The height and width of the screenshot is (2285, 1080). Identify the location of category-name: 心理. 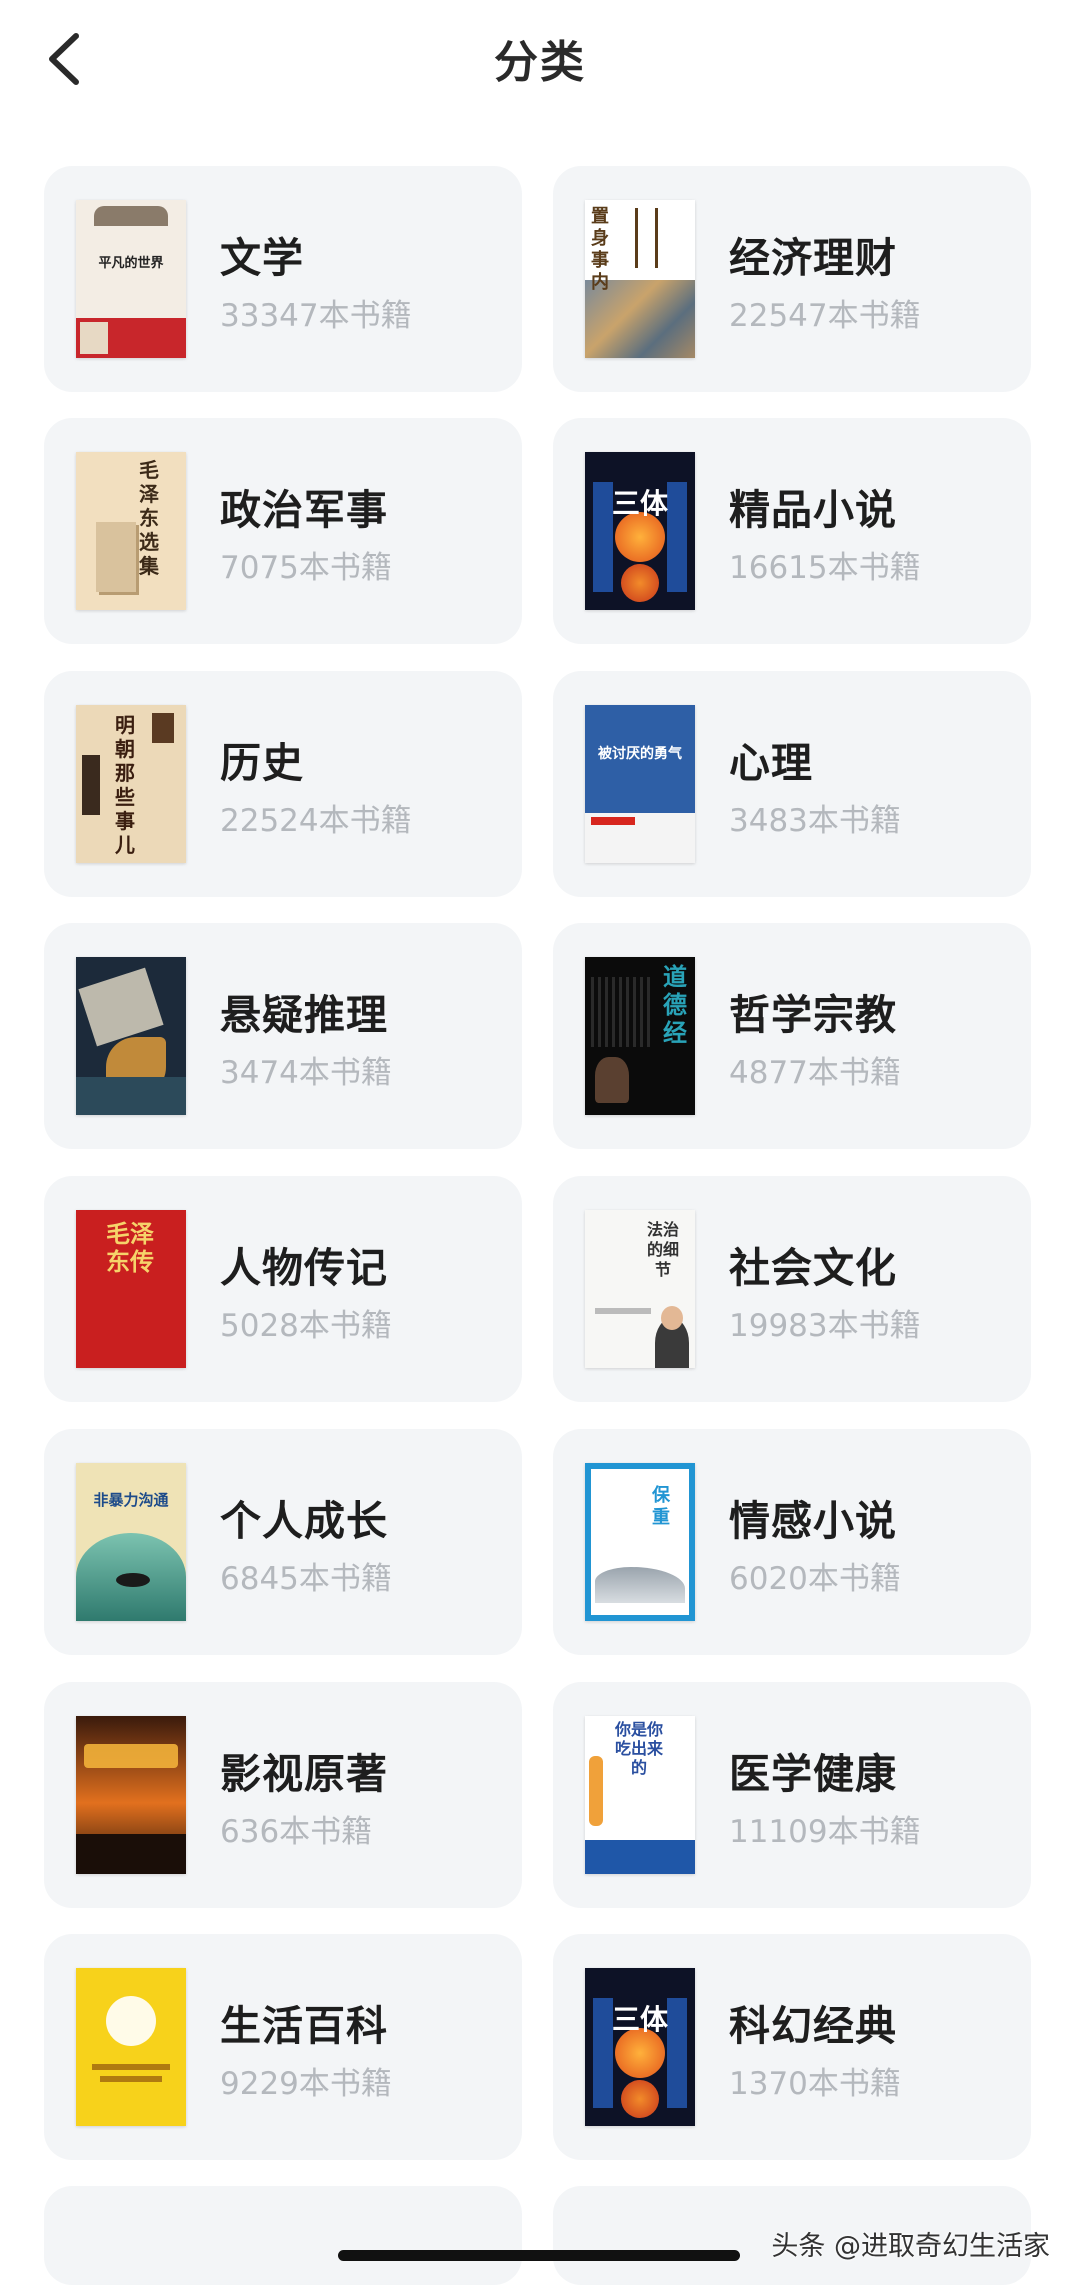
(771, 763).